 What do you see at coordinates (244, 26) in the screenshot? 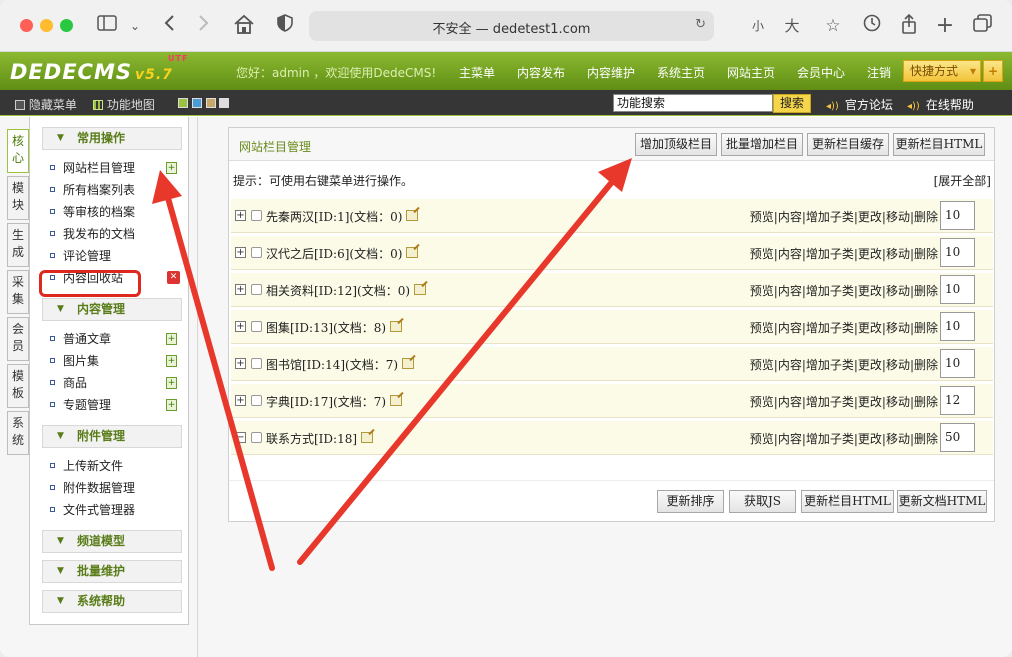
I see `home-icon` at bounding box center [244, 26].